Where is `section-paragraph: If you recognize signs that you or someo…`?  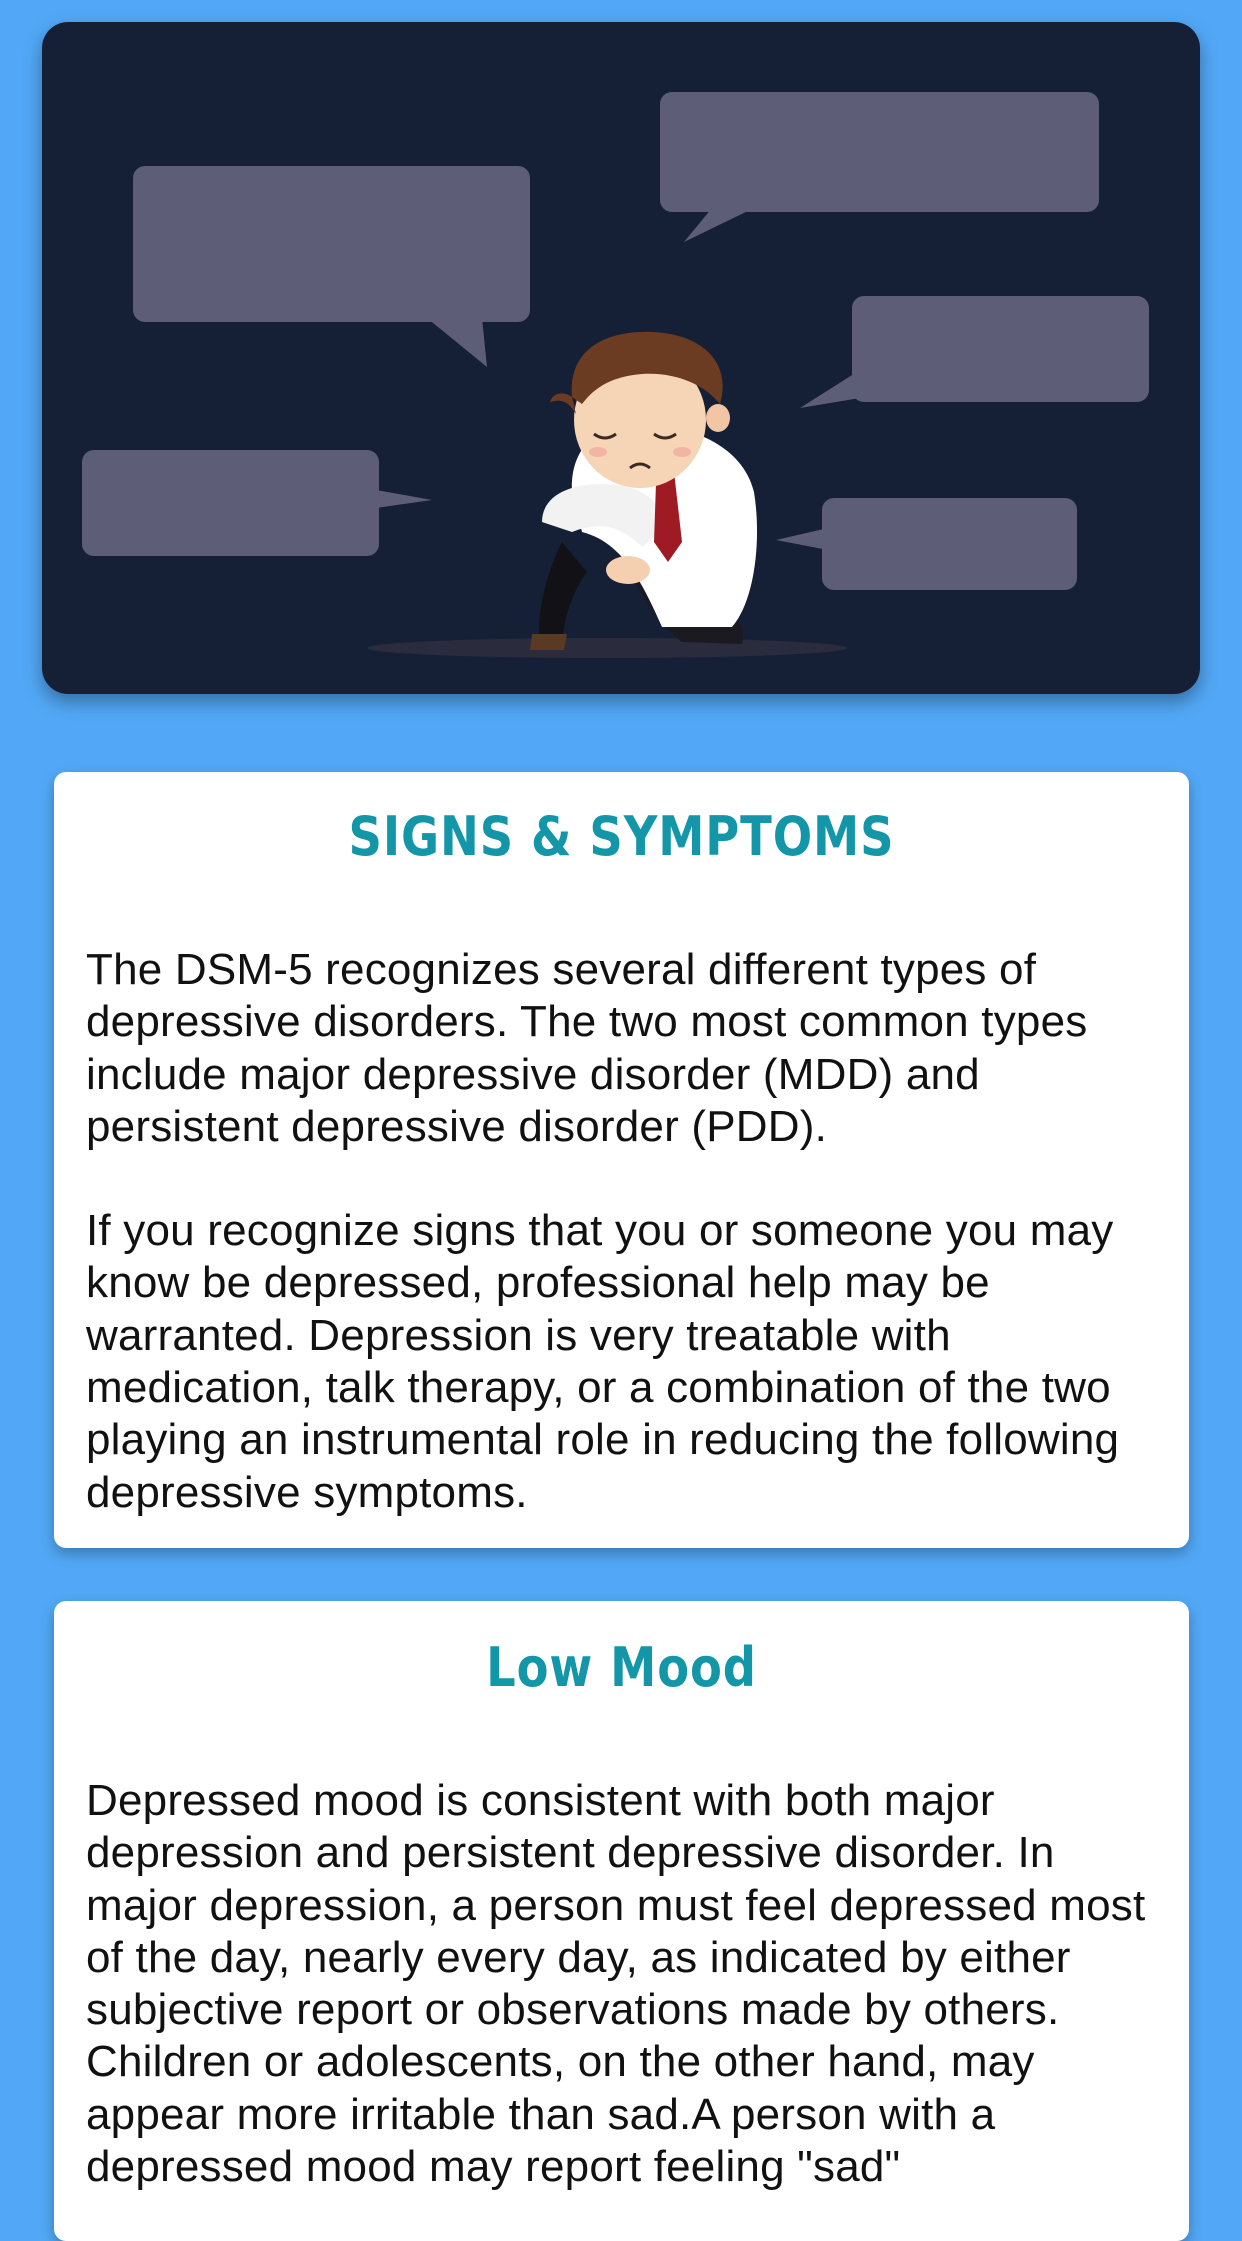
section-paragraph: If you recognize signs that you or someo… is located at coordinates (603, 1361).